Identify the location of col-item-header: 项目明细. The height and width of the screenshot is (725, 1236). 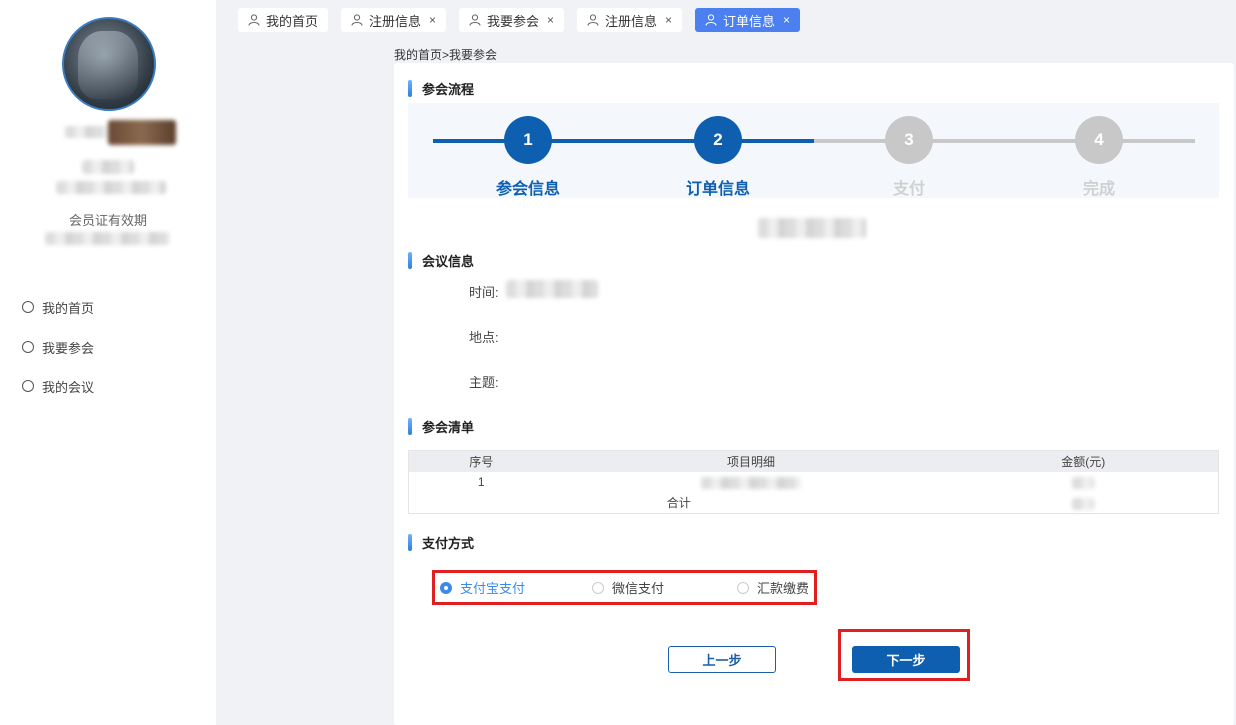
(751, 461).